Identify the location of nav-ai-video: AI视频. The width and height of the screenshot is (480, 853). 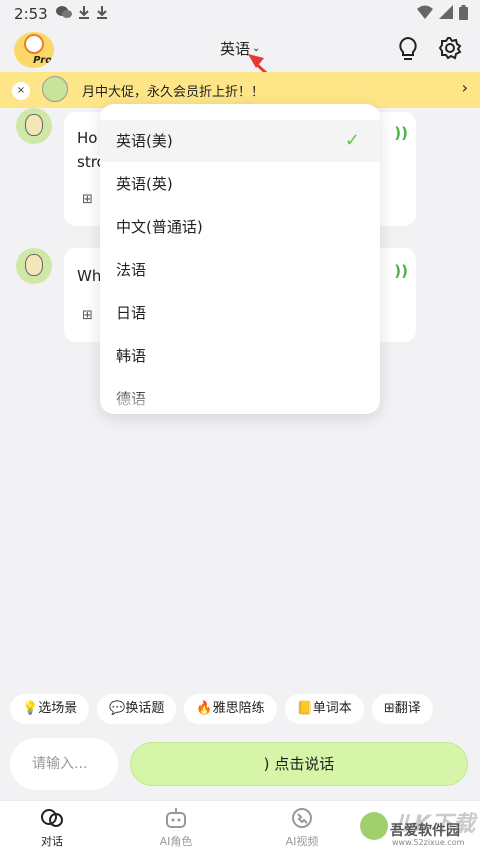
(302, 828).